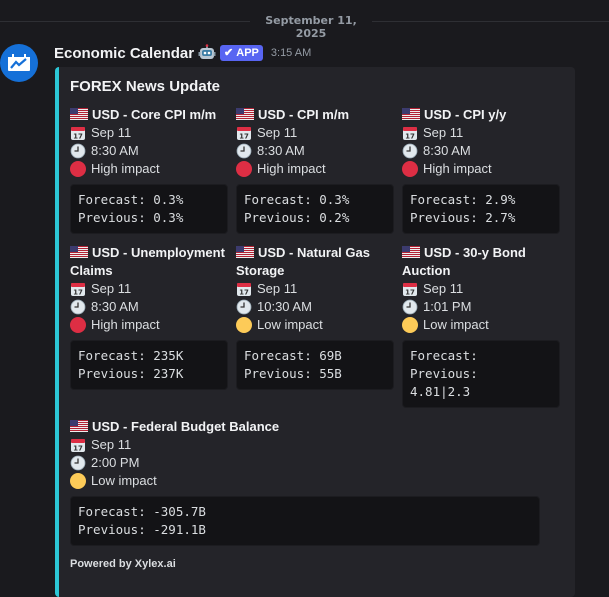 The image size is (609, 597). What do you see at coordinates (125, 21) in the screenshot?
I see `divider-line-left` at bounding box center [125, 21].